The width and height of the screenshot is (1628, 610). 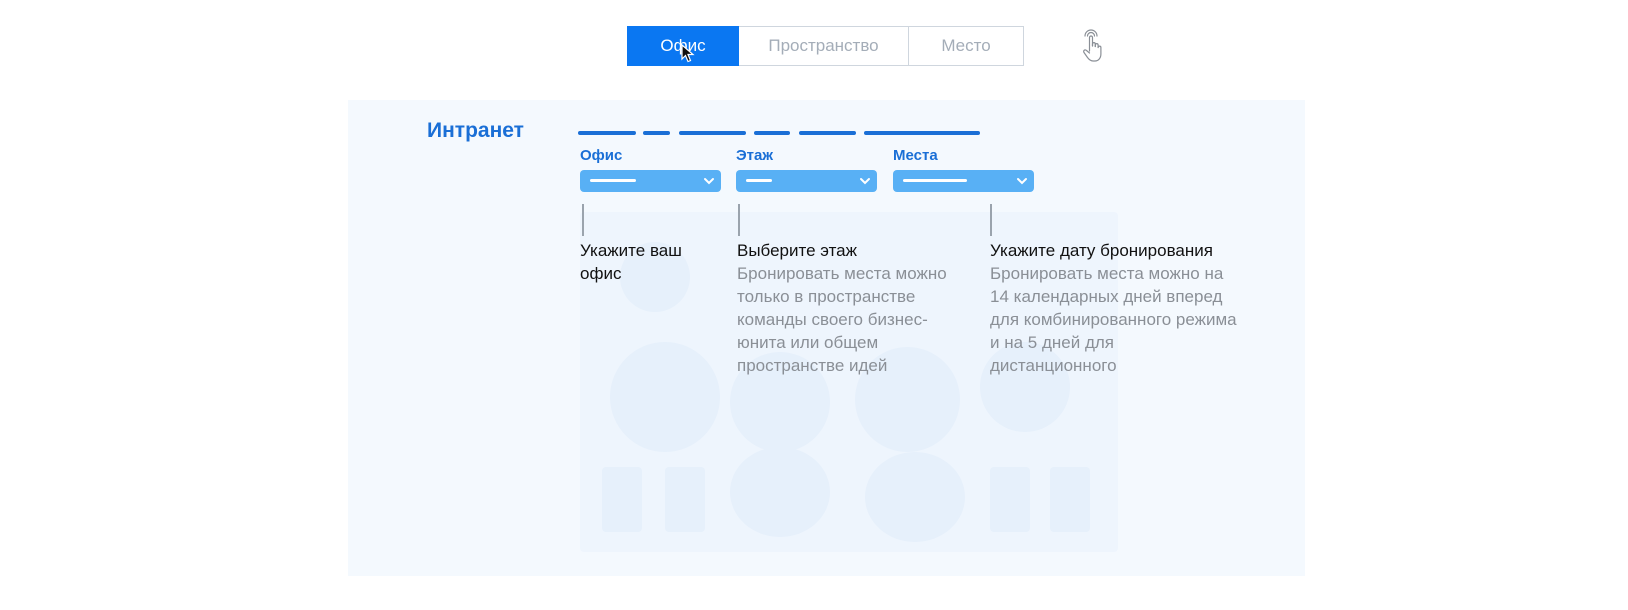 I want to click on floor-select, so click(x=806, y=181).